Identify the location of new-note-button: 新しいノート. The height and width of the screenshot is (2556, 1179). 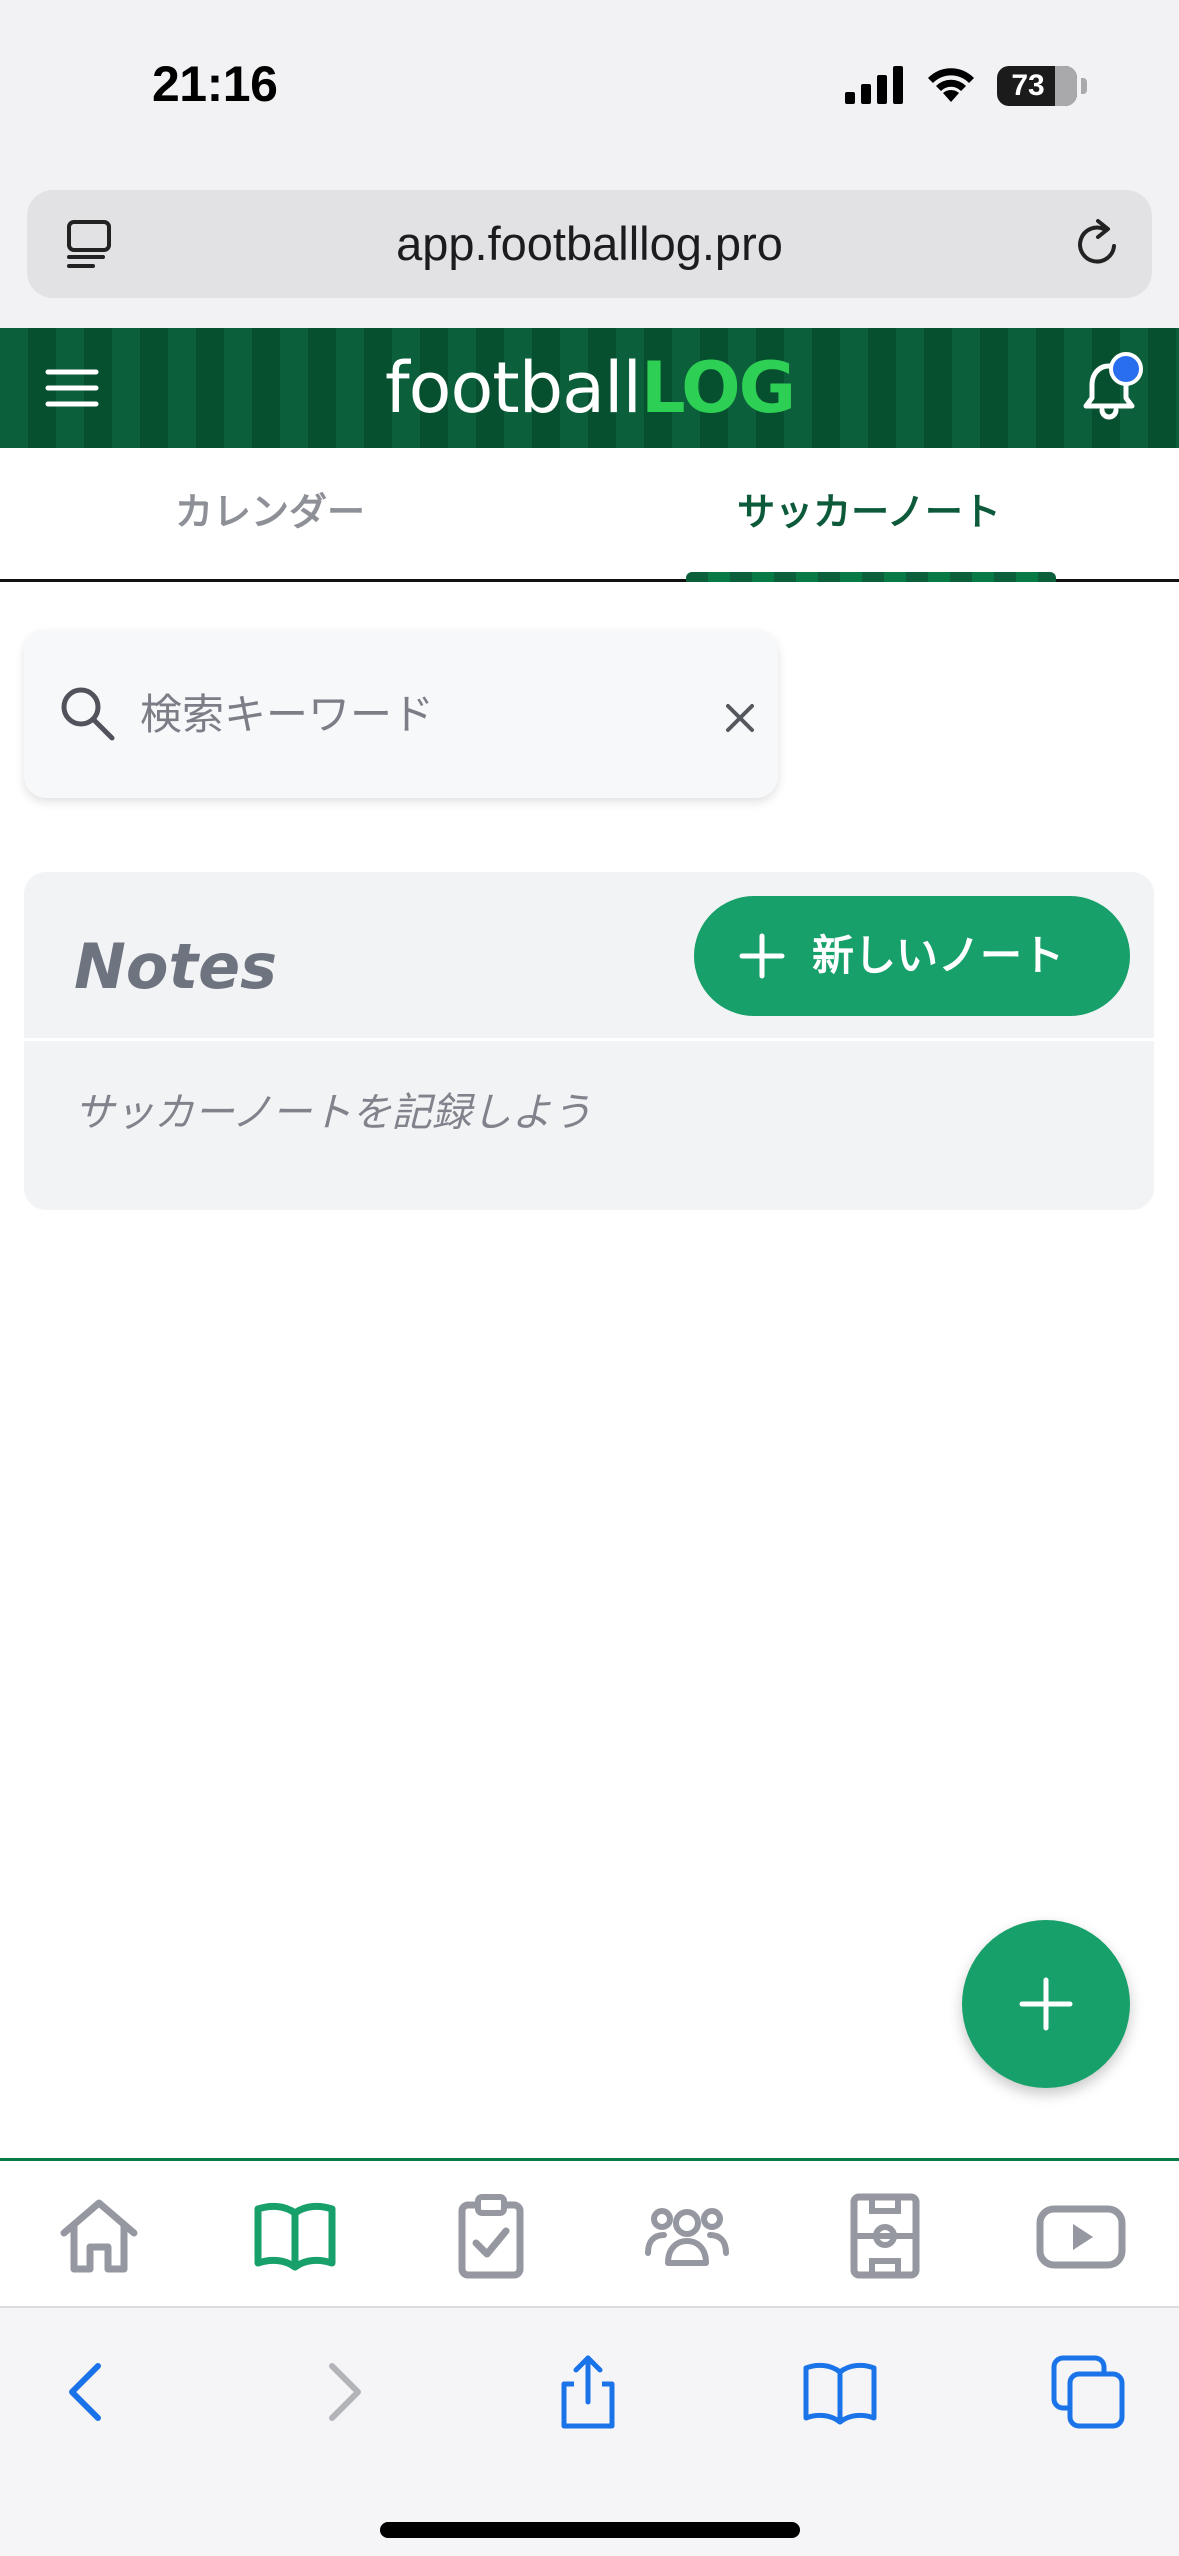
(912, 956).